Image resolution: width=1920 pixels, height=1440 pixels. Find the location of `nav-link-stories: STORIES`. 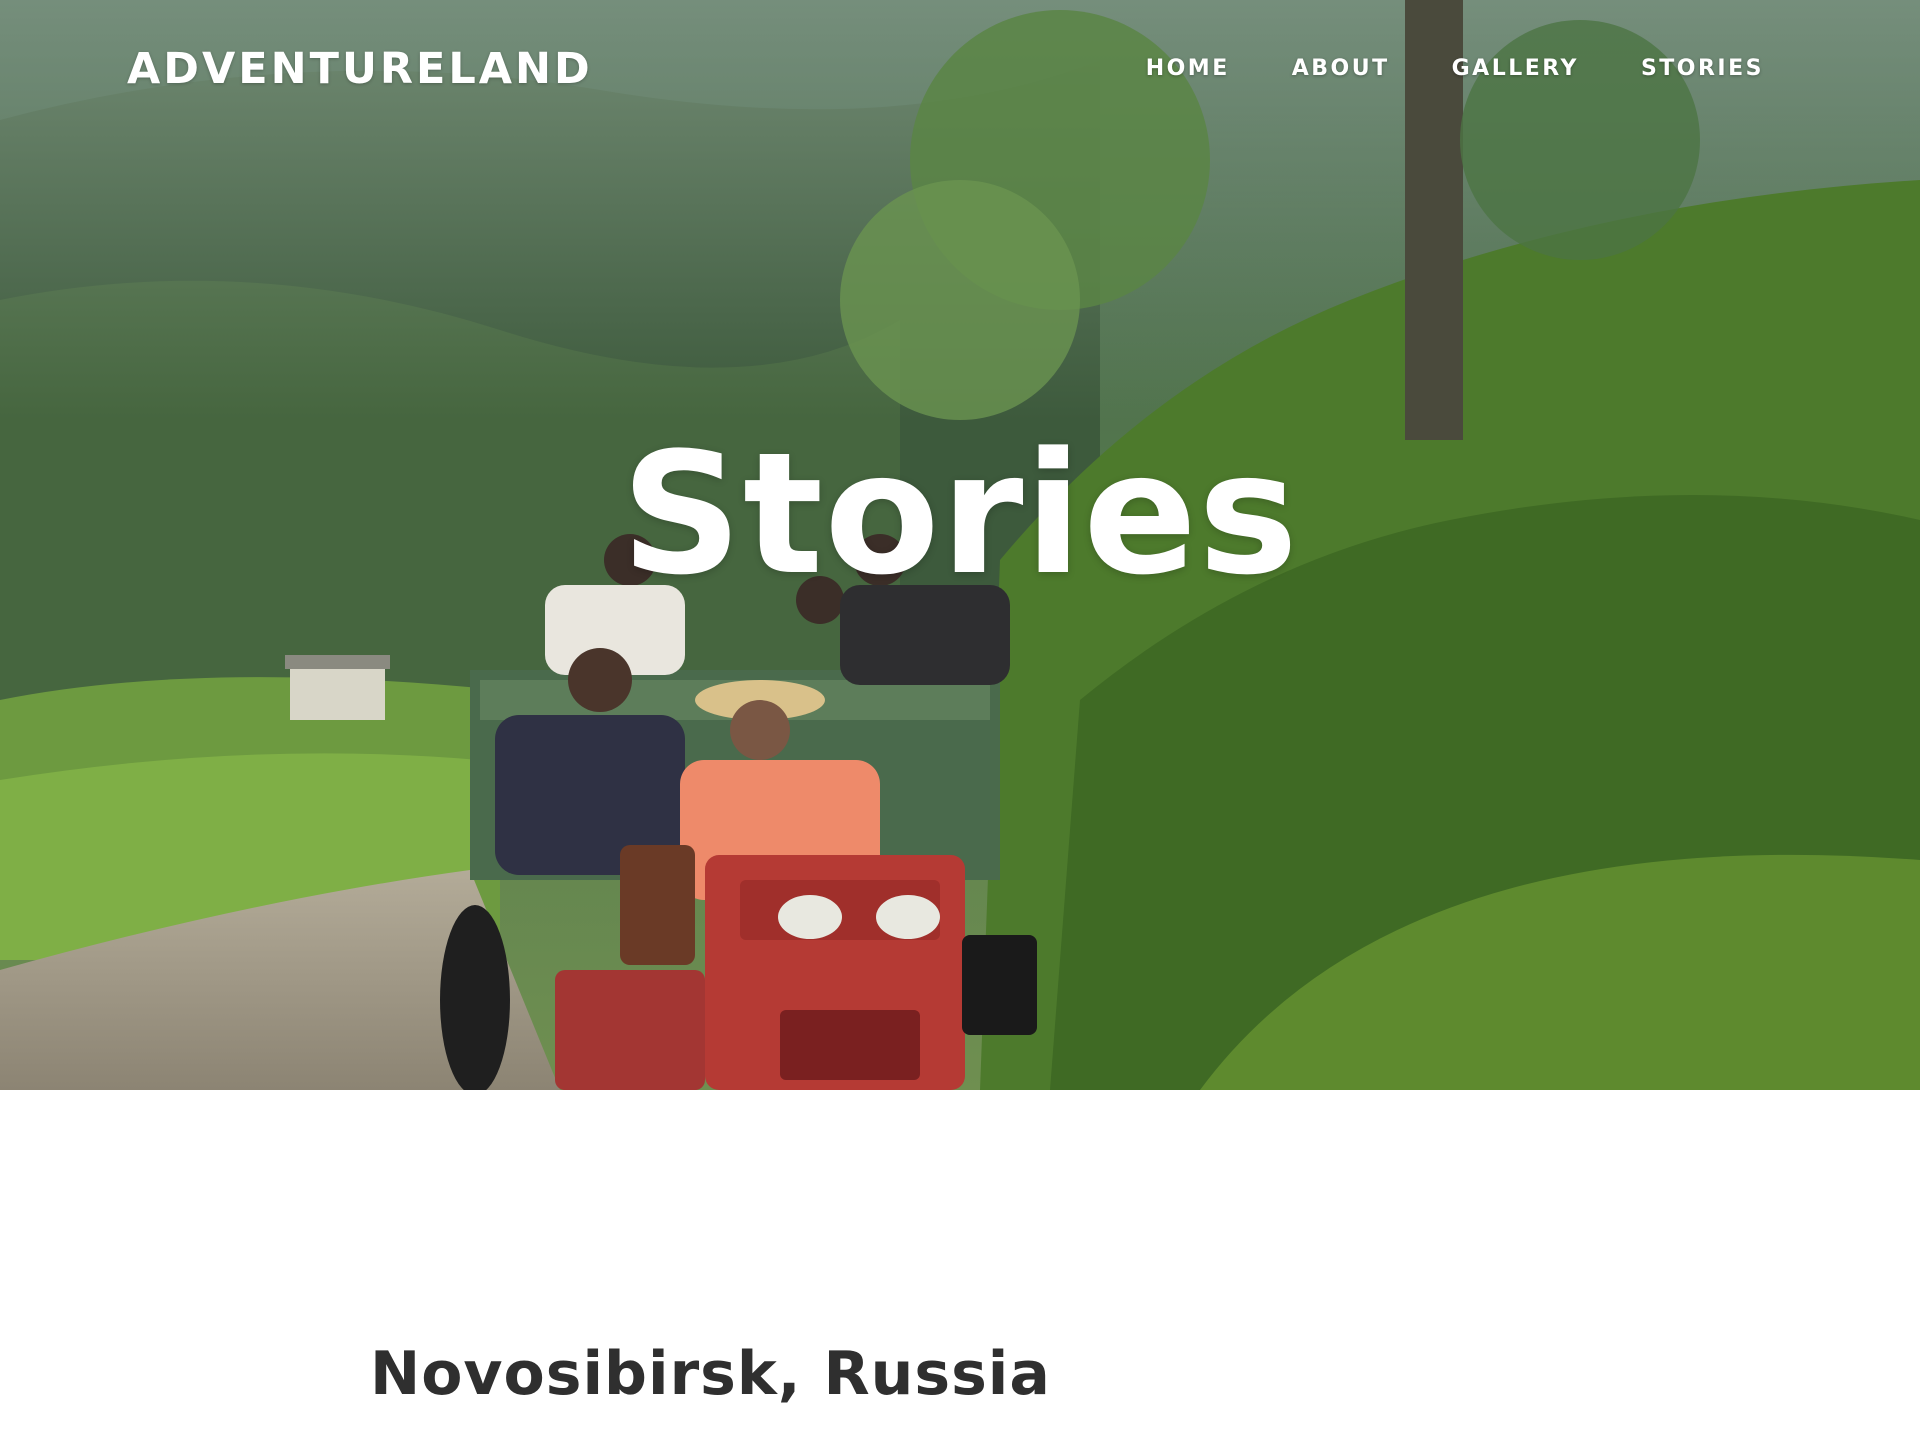

nav-link-stories: STORIES is located at coordinates (1687, 68).